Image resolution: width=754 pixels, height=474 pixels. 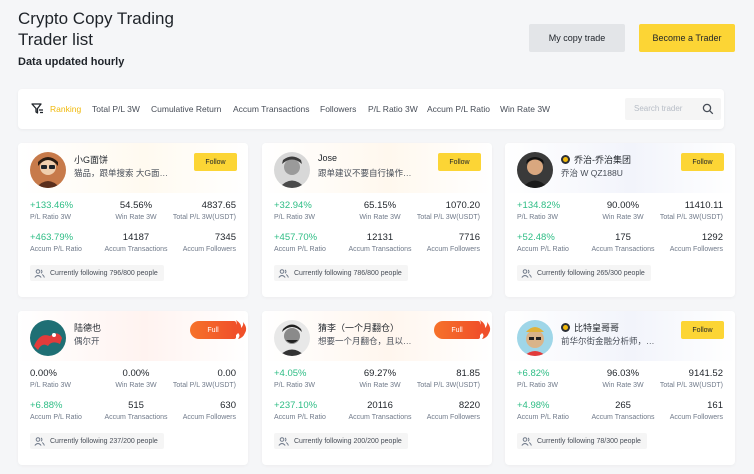 I want to click on tab-accum-transactions: Accum Transactions, so click(x=271, y=109).